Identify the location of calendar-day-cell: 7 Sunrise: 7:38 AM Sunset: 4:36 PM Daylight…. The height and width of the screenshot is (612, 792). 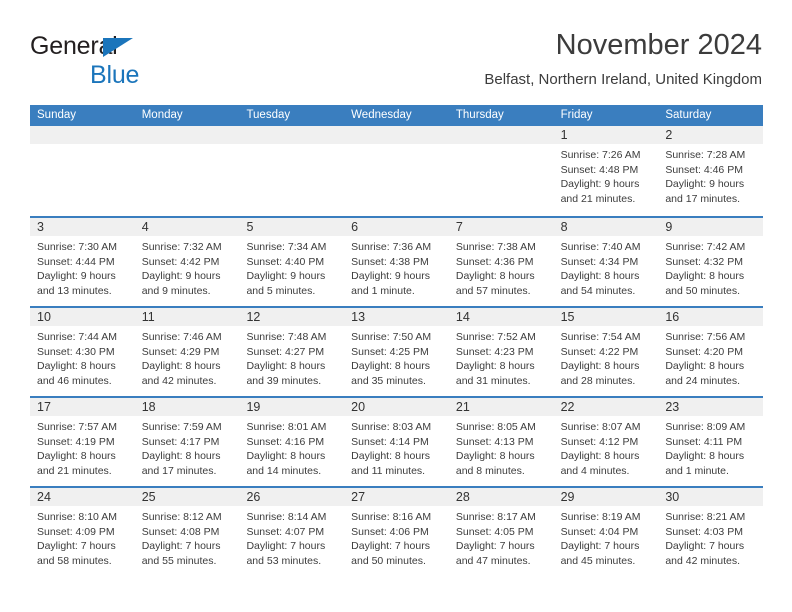
(501, 262).